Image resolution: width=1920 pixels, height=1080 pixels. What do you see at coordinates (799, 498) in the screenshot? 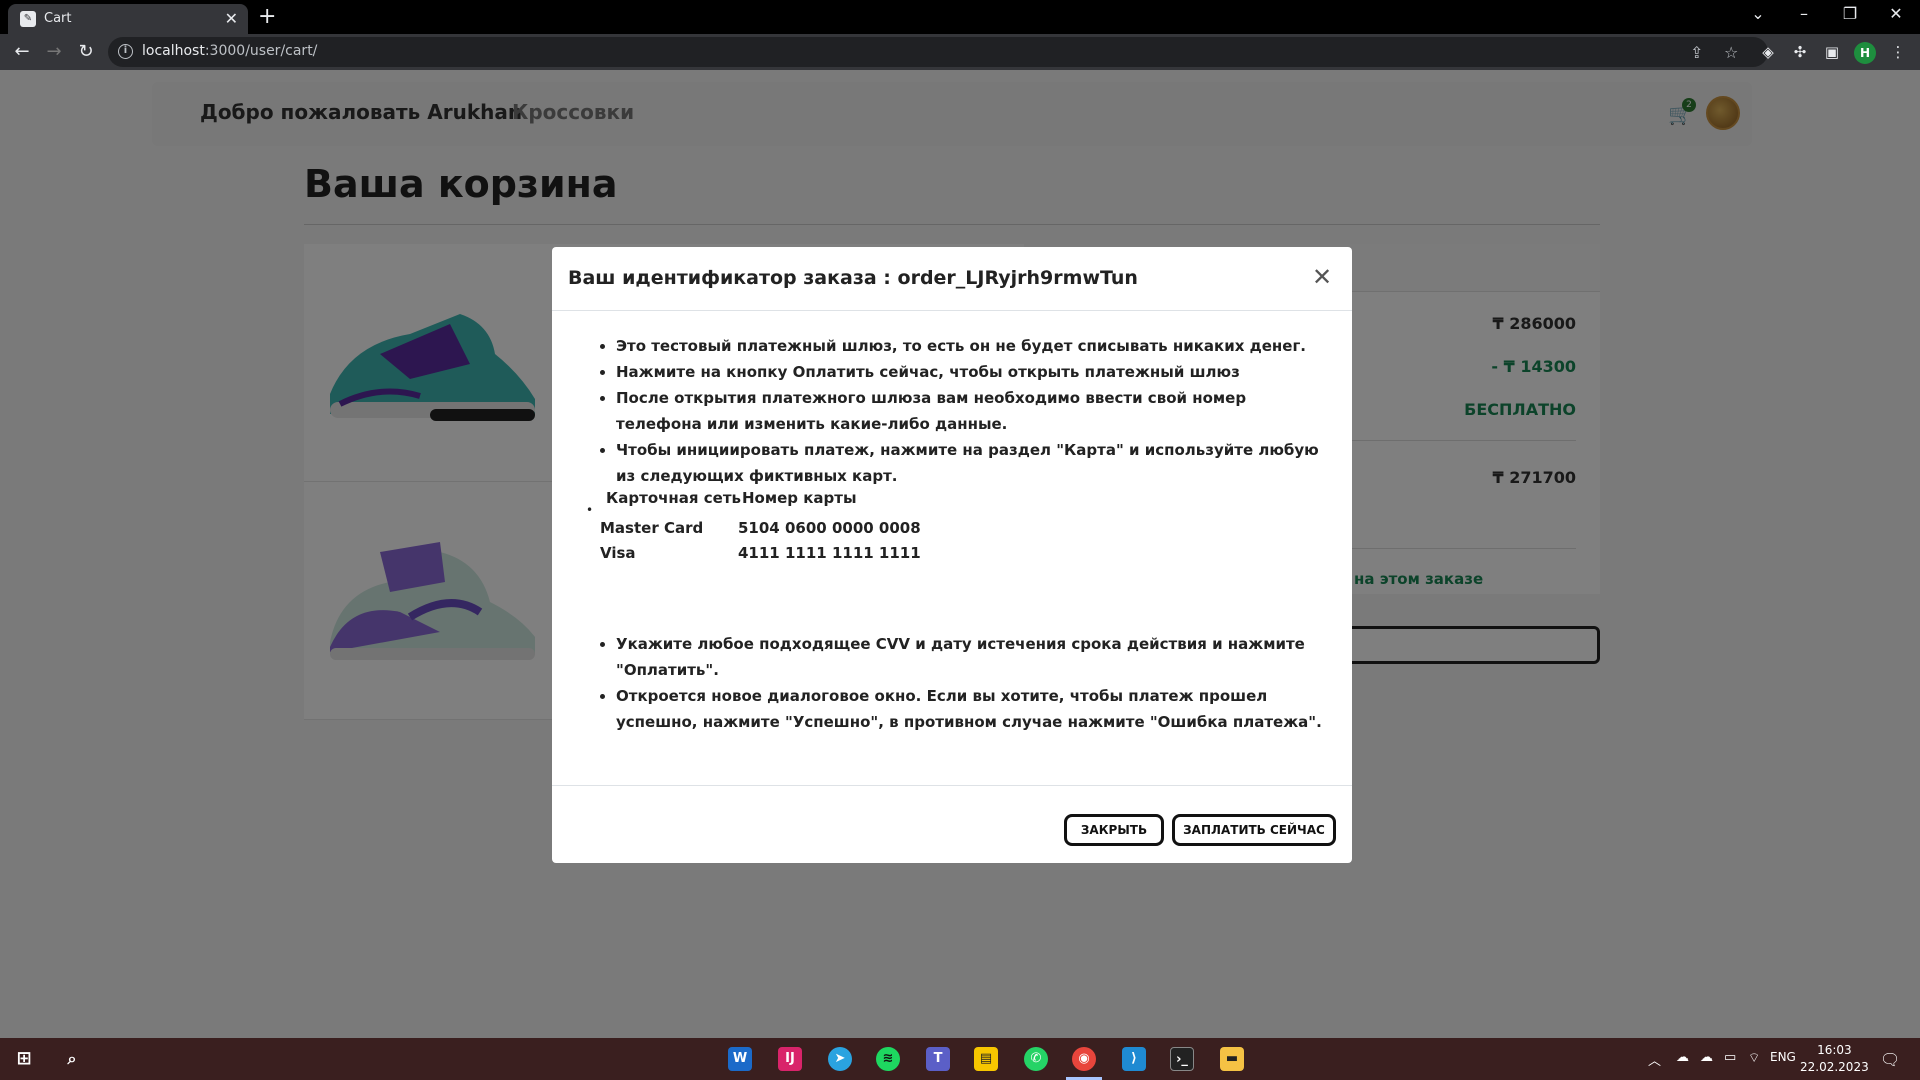
I see `table-header: Номер карты` at bounding box center [799, 498].